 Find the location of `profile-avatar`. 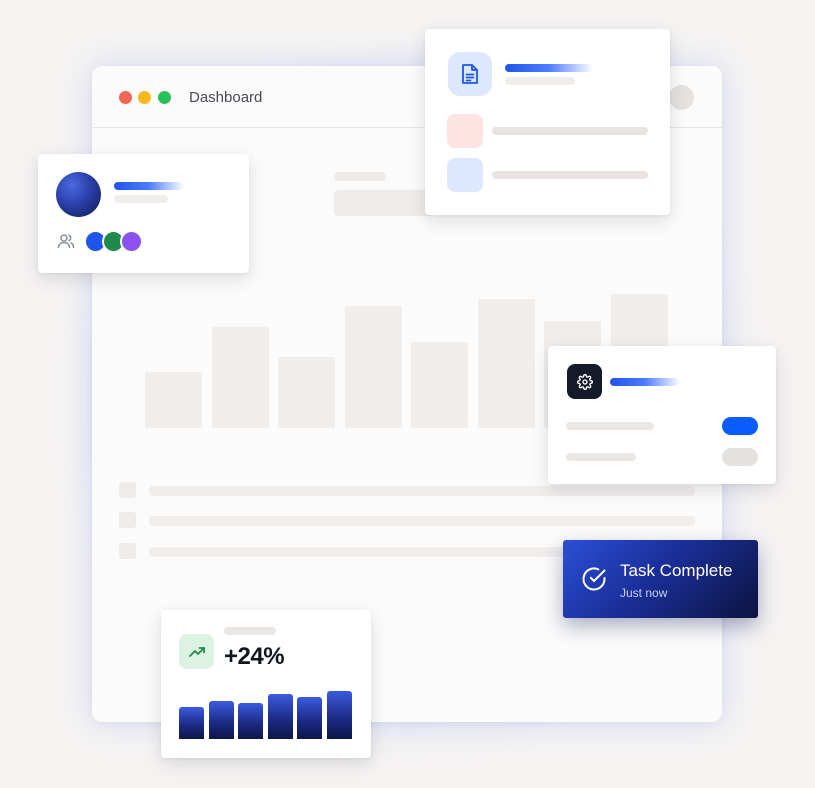

profile-avatar is located at coordinates (78, 194).